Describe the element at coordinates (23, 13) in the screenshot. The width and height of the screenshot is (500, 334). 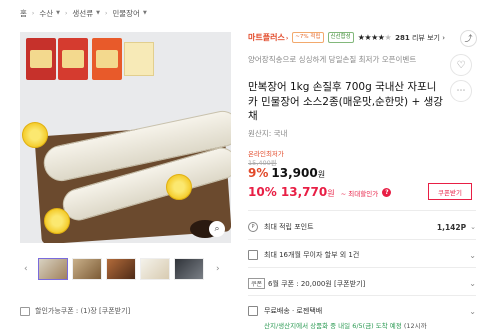
I see `breadcrumb-home: 홈` at that location.